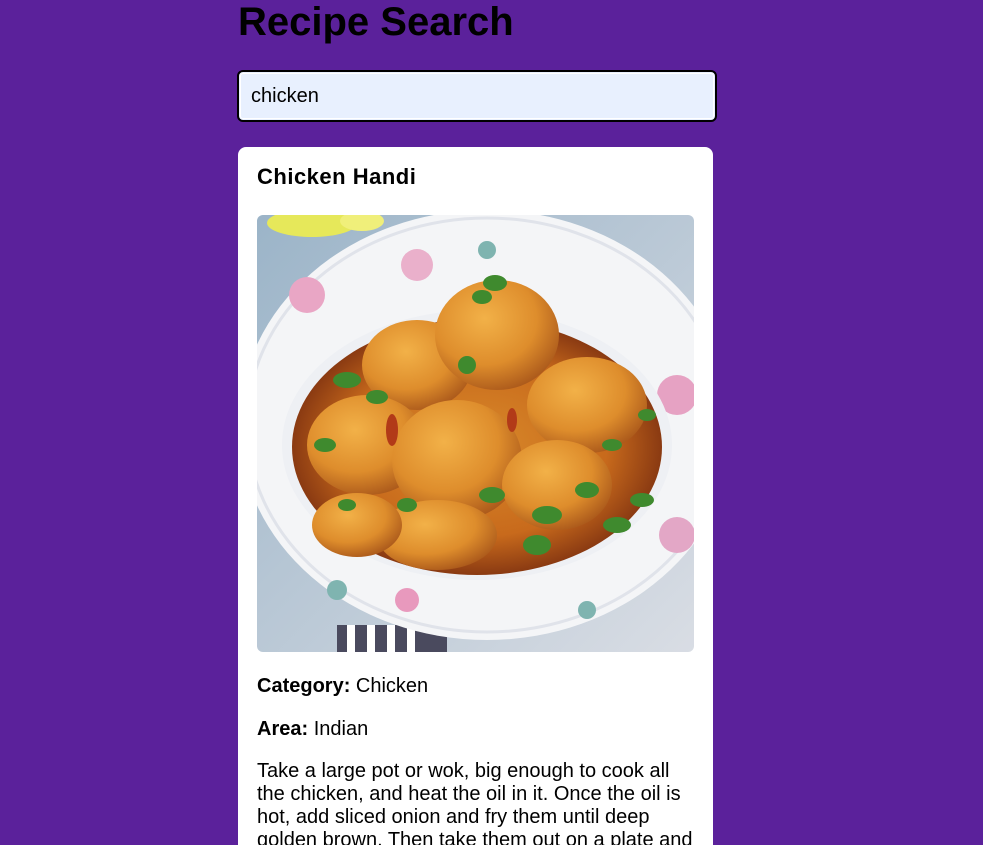 This screenshot has height=845, width=983. Describe the element at coordinates (477, 96) in the screenshot. I see `search-input` at that location.